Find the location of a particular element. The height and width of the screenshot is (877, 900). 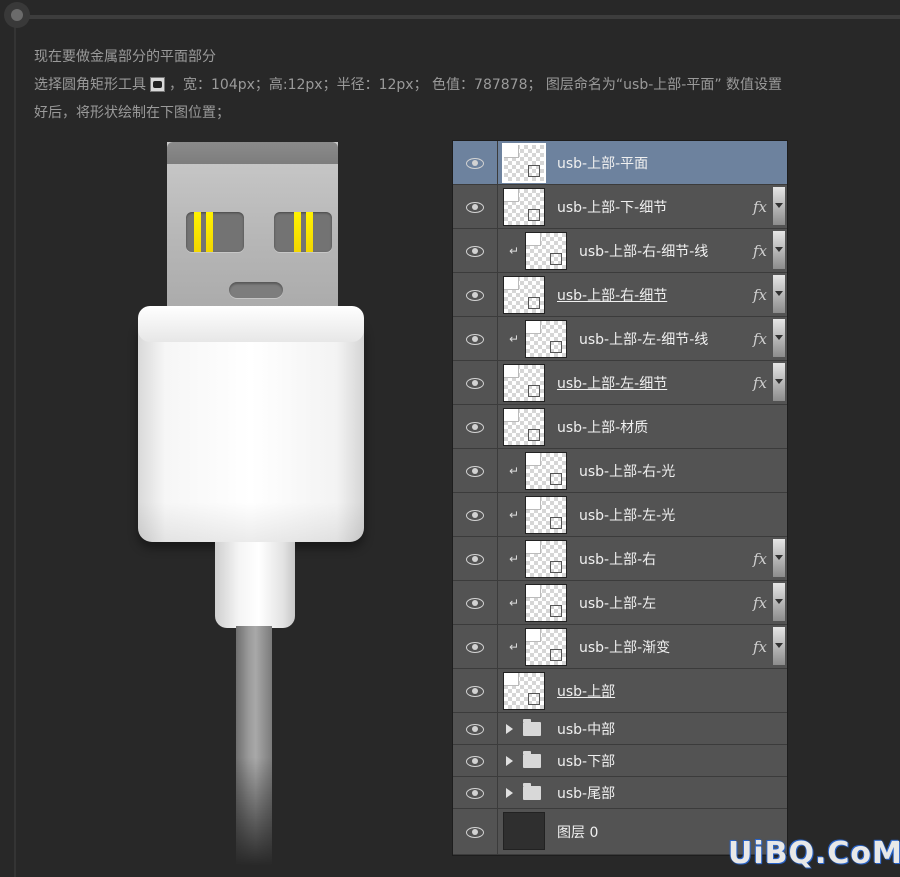

layer-row: usb-上部-下-细节 fx is located at coordinates (620, 207).